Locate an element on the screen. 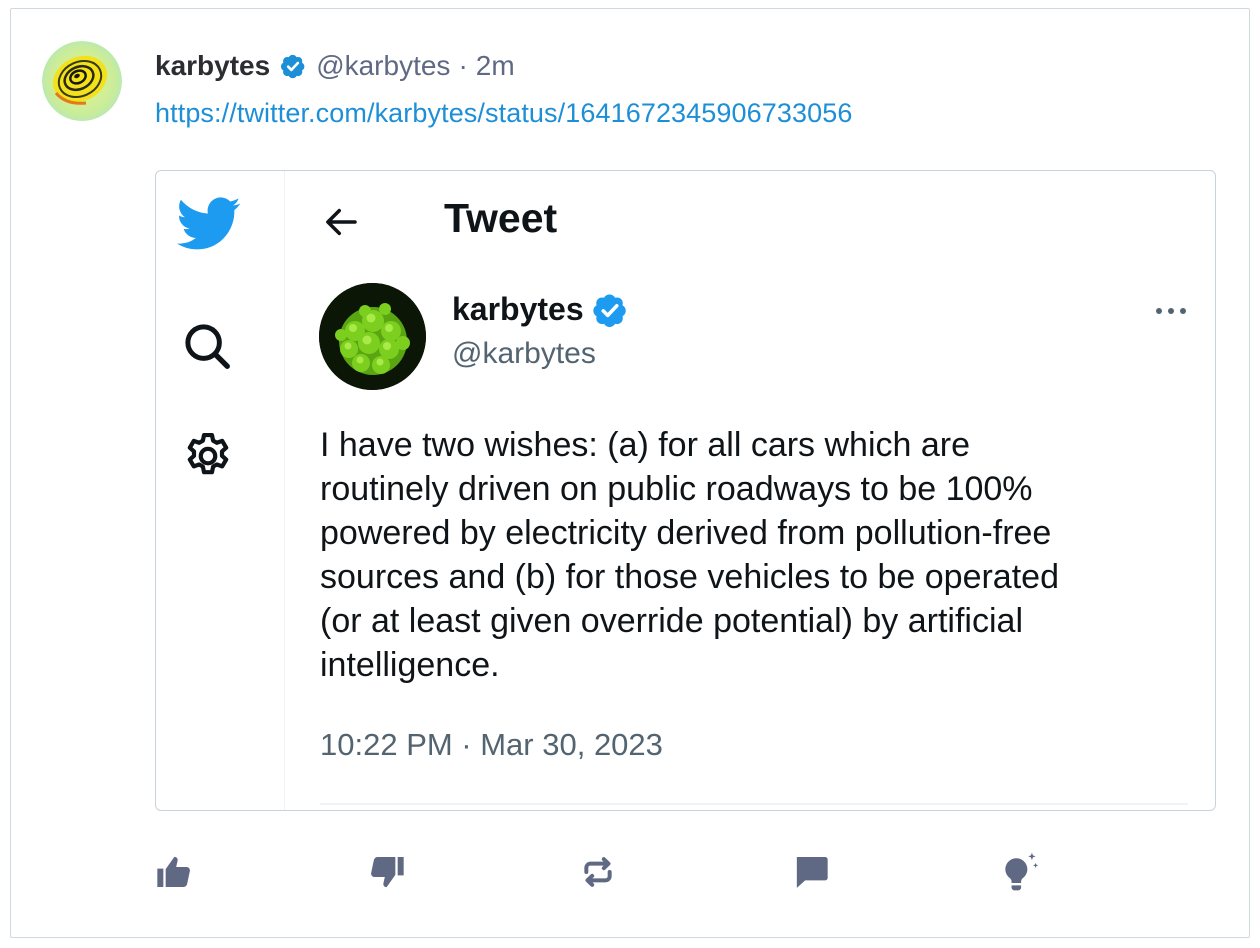 This screenshot has height=948, width=1260. dislike-button is located at coordinates (387, 872).